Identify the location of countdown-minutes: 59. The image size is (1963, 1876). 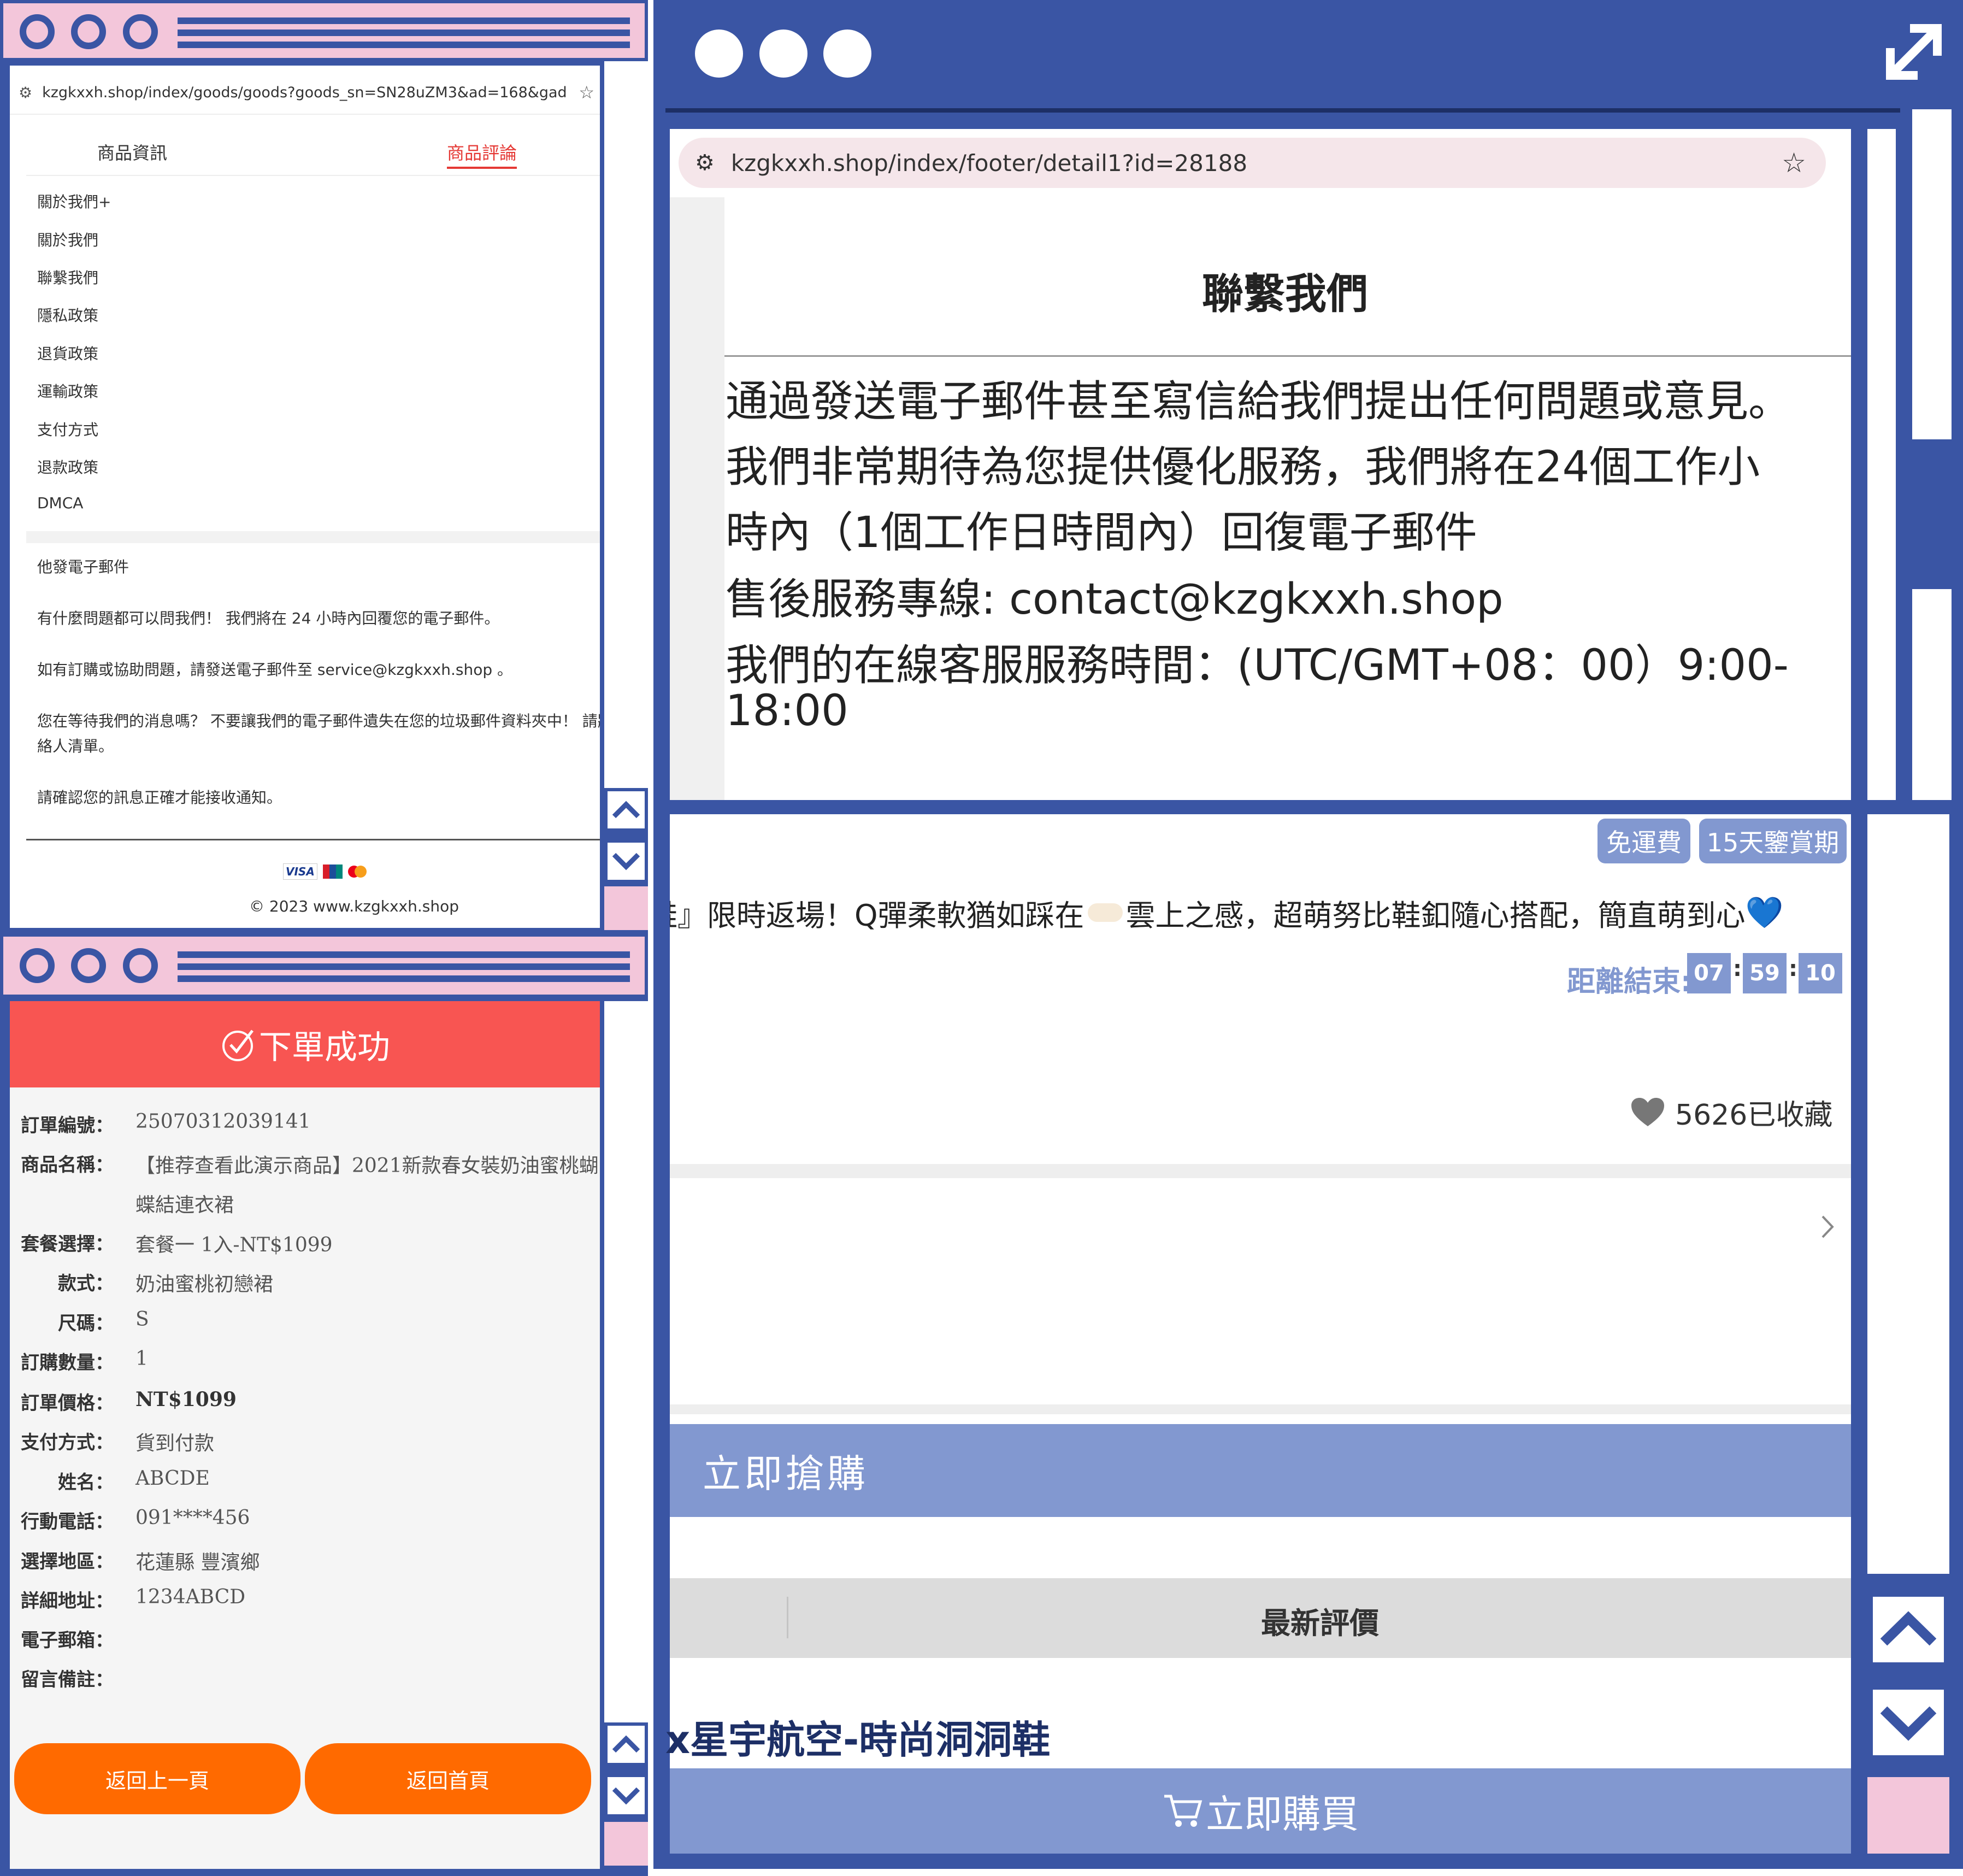
(1765, 973).